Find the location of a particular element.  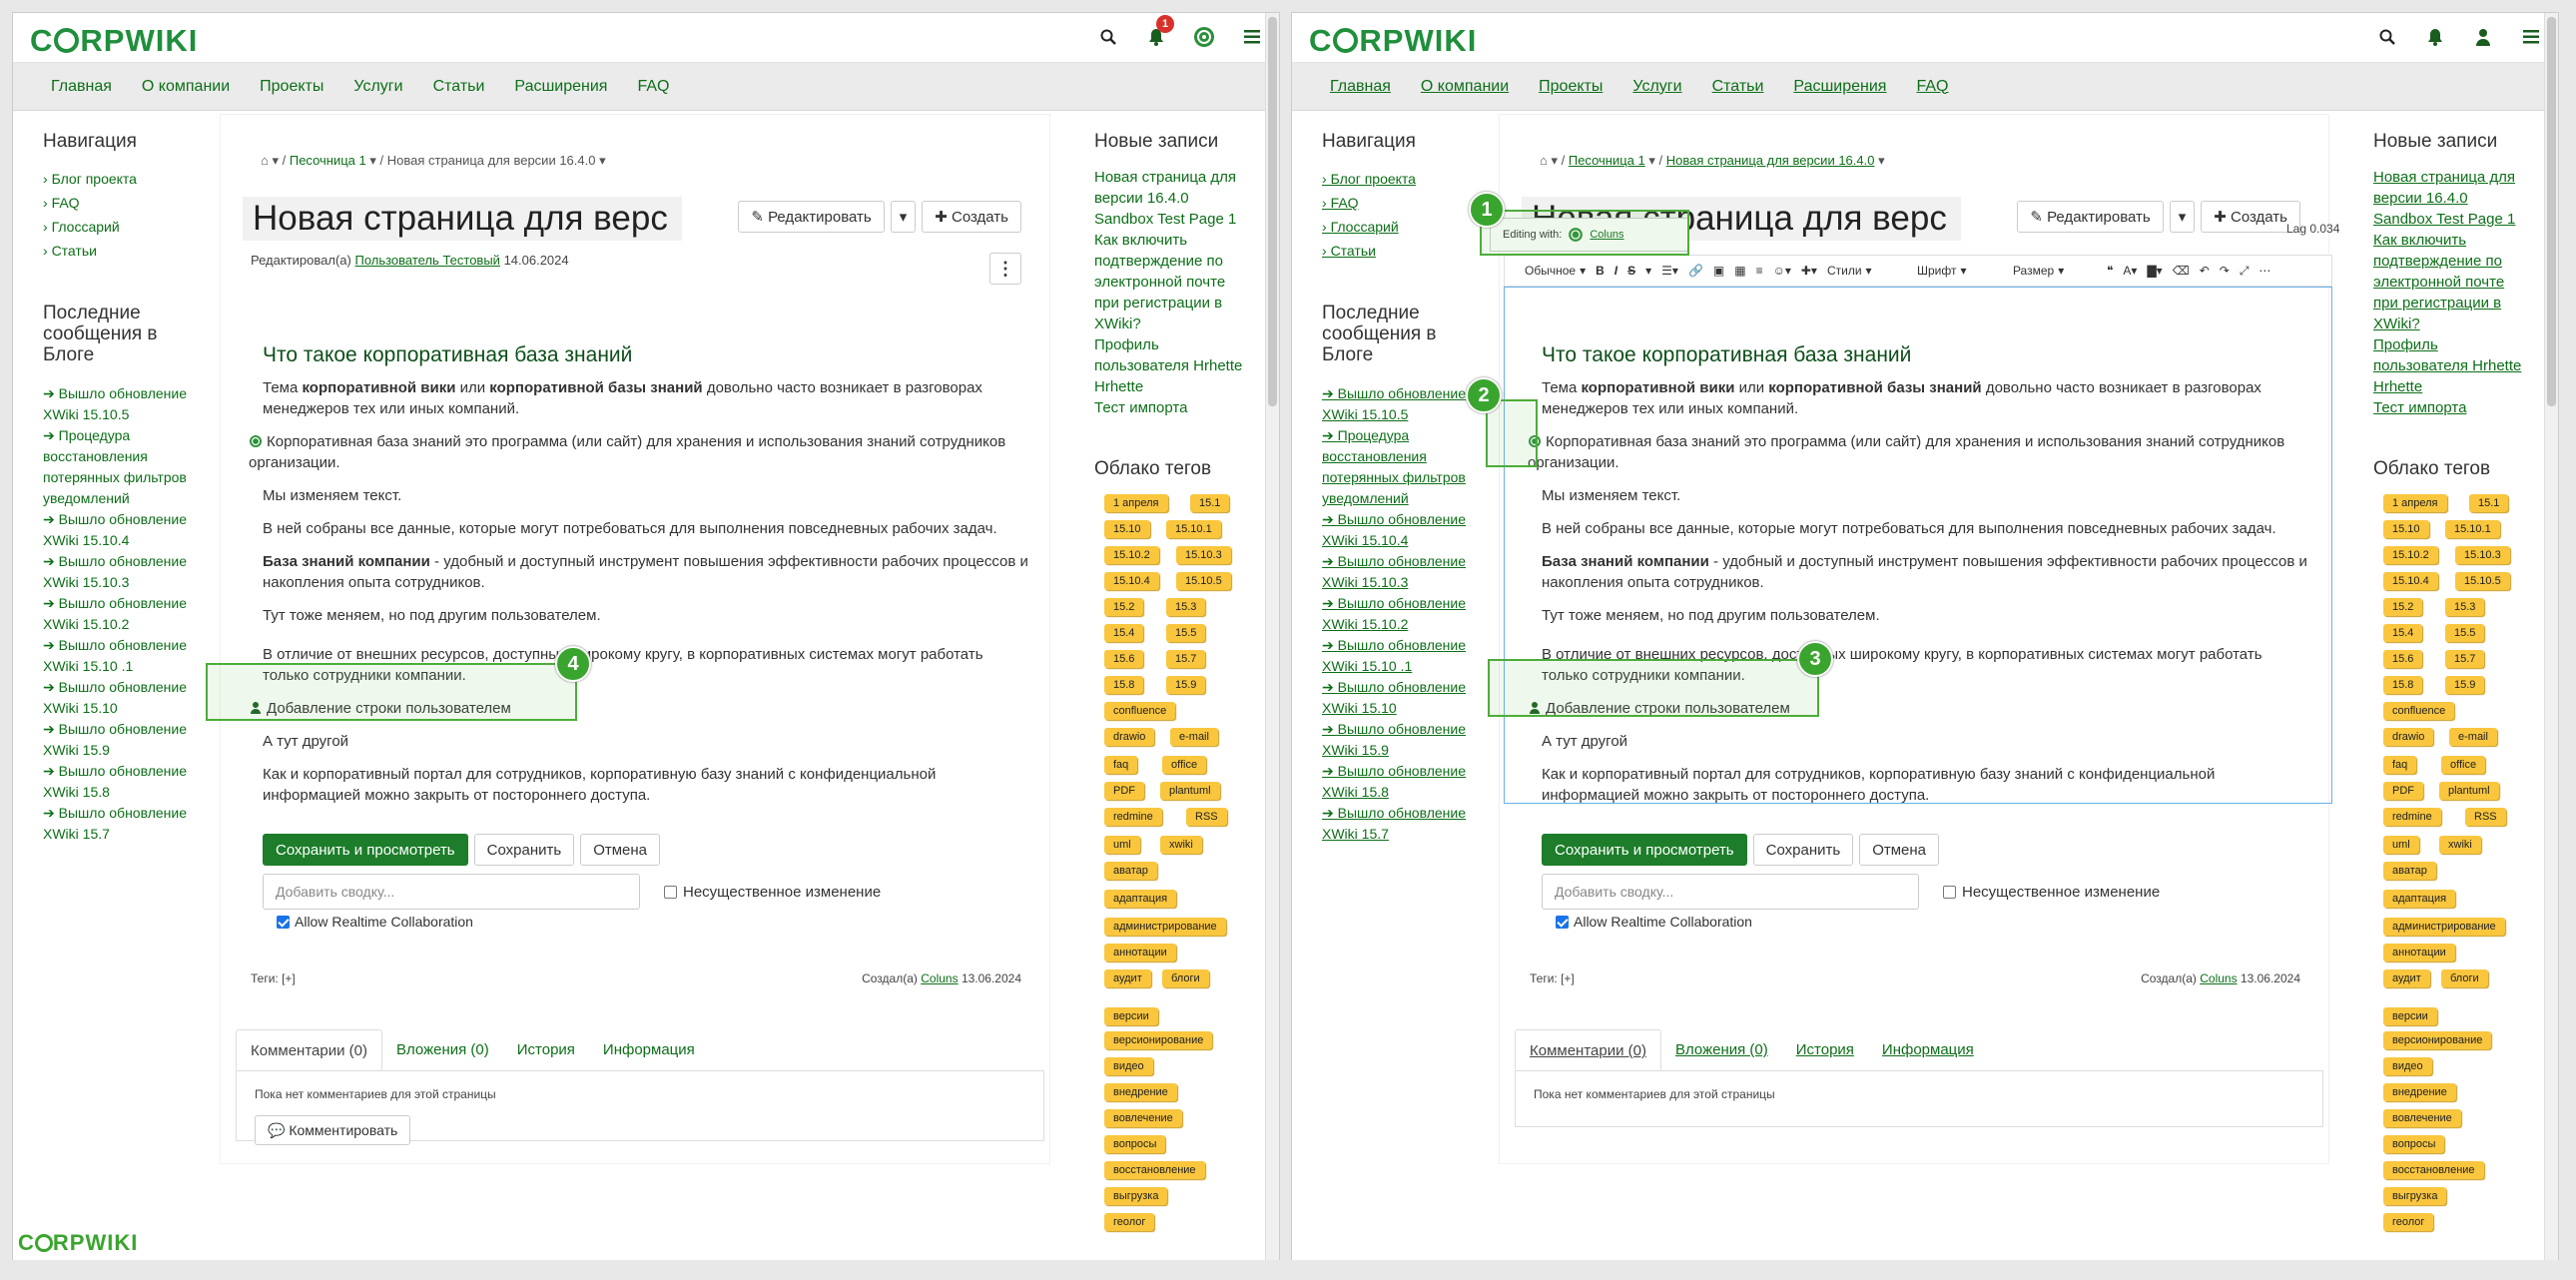

nav-faq: FAQ is located at coordinates (653, 87).